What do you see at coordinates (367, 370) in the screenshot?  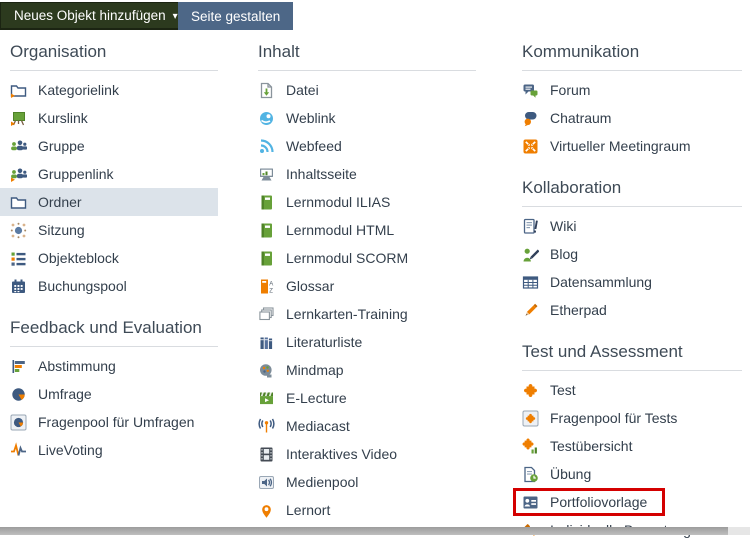 I see `menu-item-mindmap: Mindmap` at bounding box center [367, 370].